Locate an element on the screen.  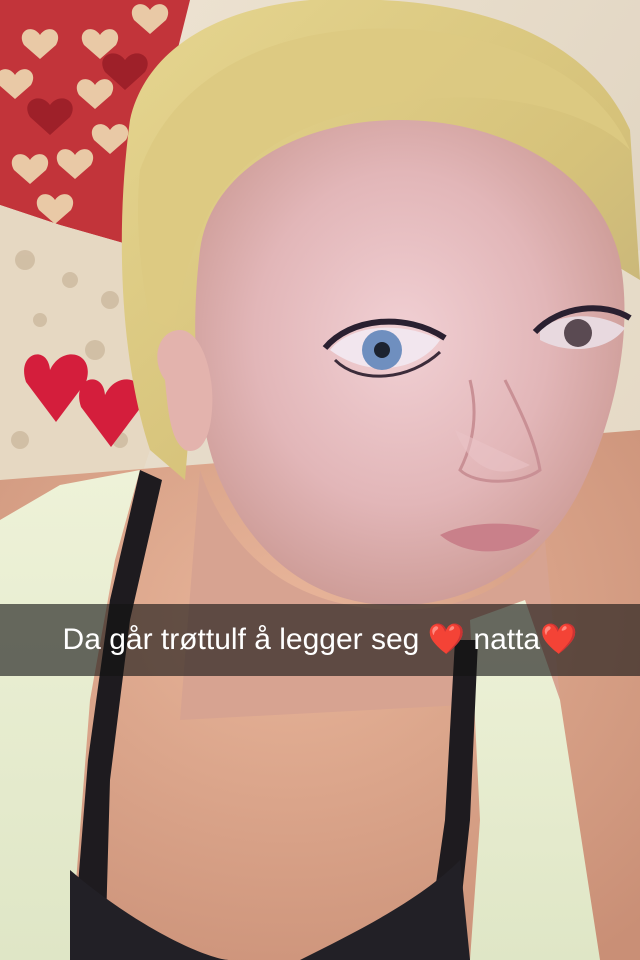
caption-text: Da går trøttulf å legger seg ❤️ natta❤️ is located at coordinates (320, 639).